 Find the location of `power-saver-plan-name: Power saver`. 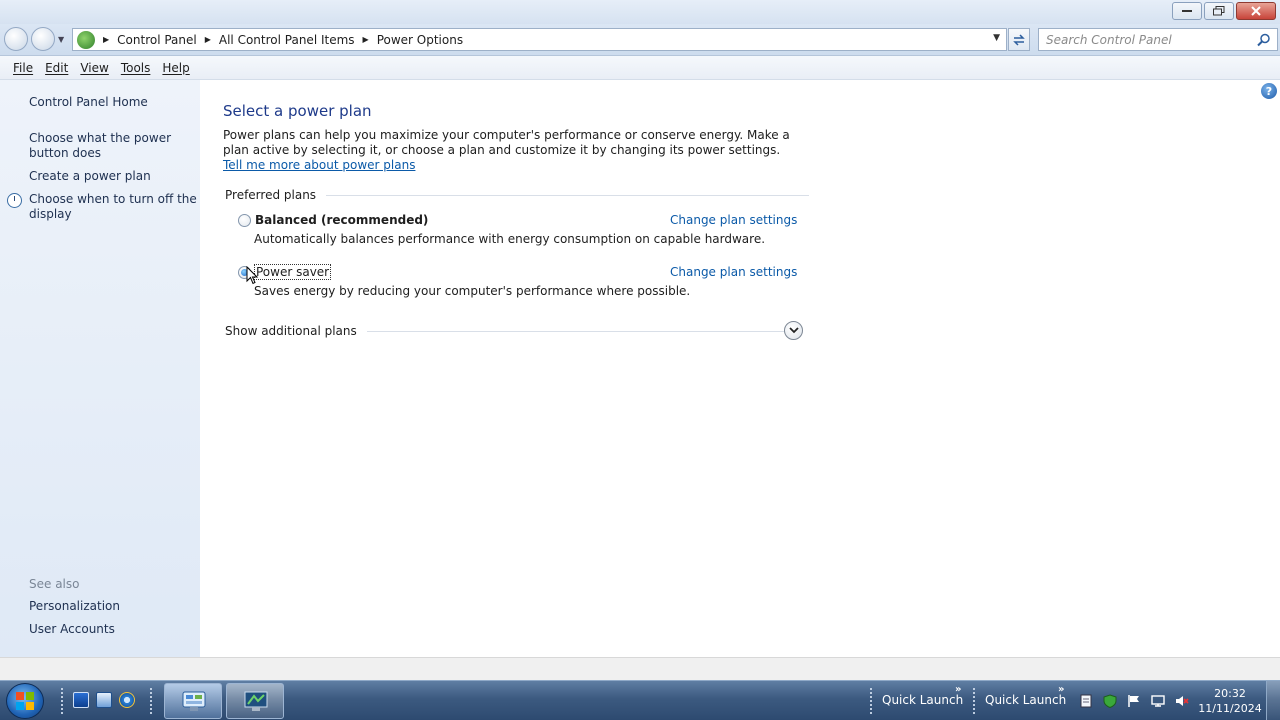

power-saver-plan-name: Power saver is located at coordinates (293, 272).